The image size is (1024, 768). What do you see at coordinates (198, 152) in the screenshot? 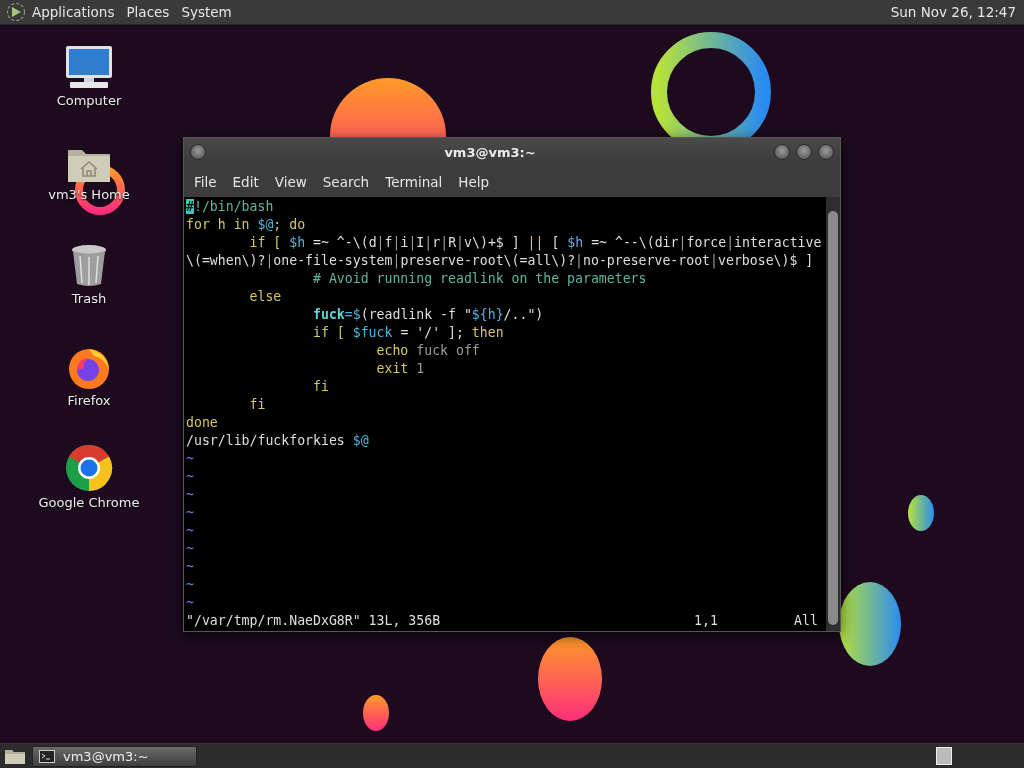
I see `window-menu-button` at bounding box center [198, 152].